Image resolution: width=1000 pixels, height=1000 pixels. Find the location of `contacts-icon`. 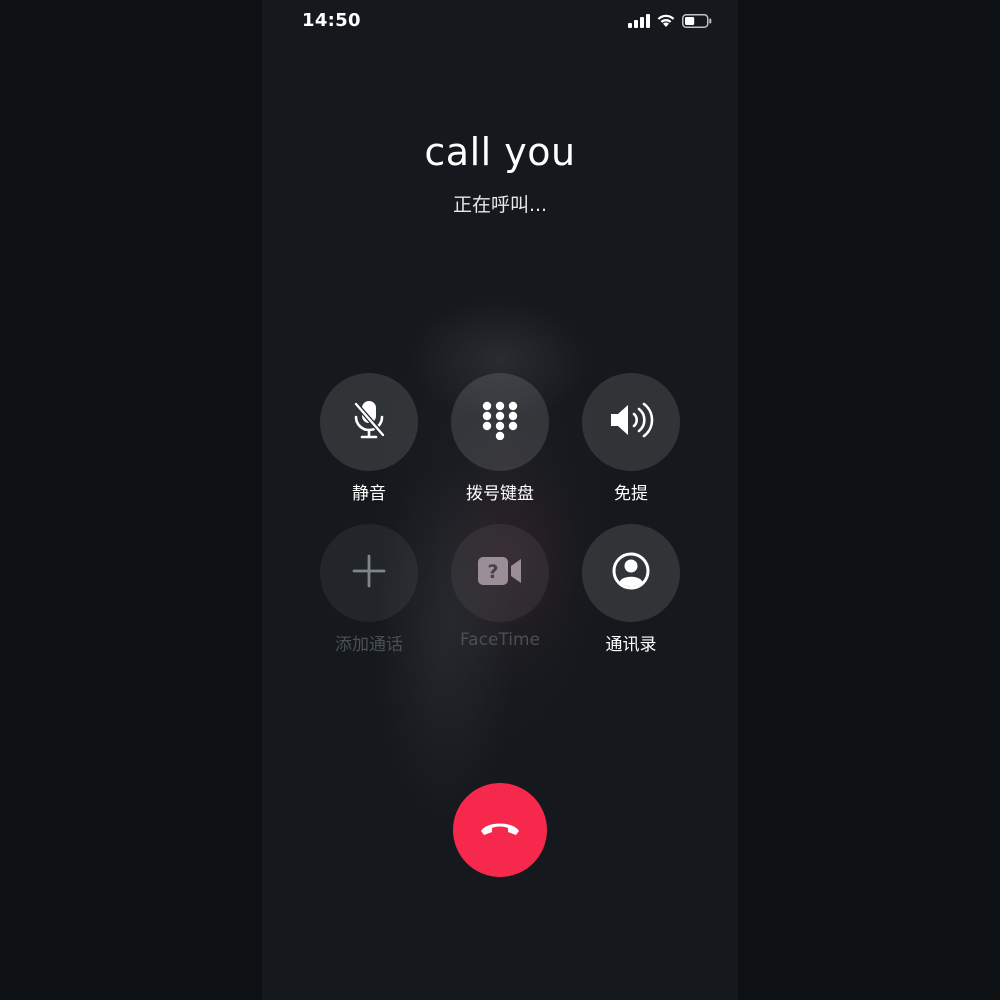

contacts-icon is located at coordinates (631, 573).